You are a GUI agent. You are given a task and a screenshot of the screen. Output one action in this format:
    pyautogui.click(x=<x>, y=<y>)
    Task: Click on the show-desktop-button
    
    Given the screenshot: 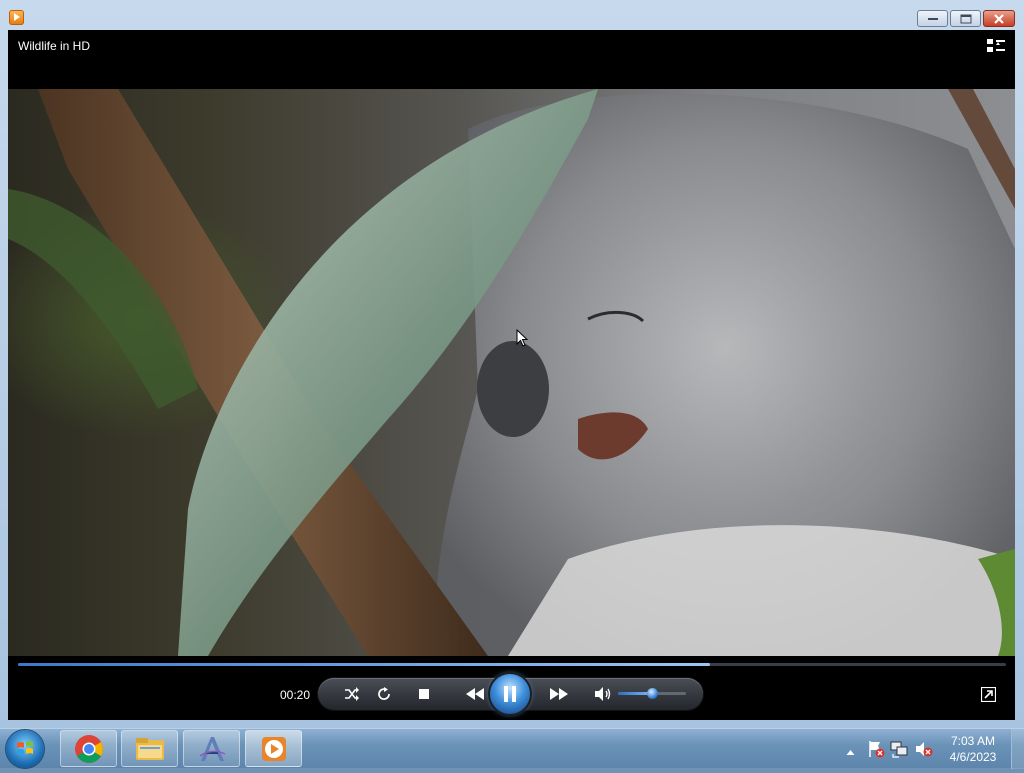 What is the action you would take?
    pyautogui.click(x=1017, y=749)
    